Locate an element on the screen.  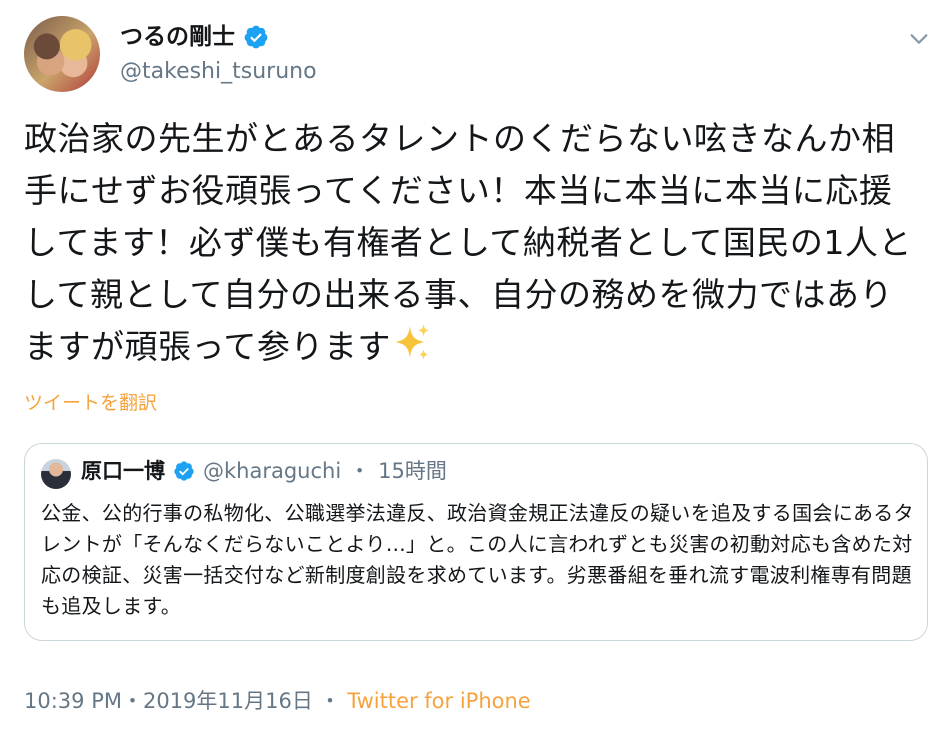
chevron-down-icon is located at coordinates (919, 39).